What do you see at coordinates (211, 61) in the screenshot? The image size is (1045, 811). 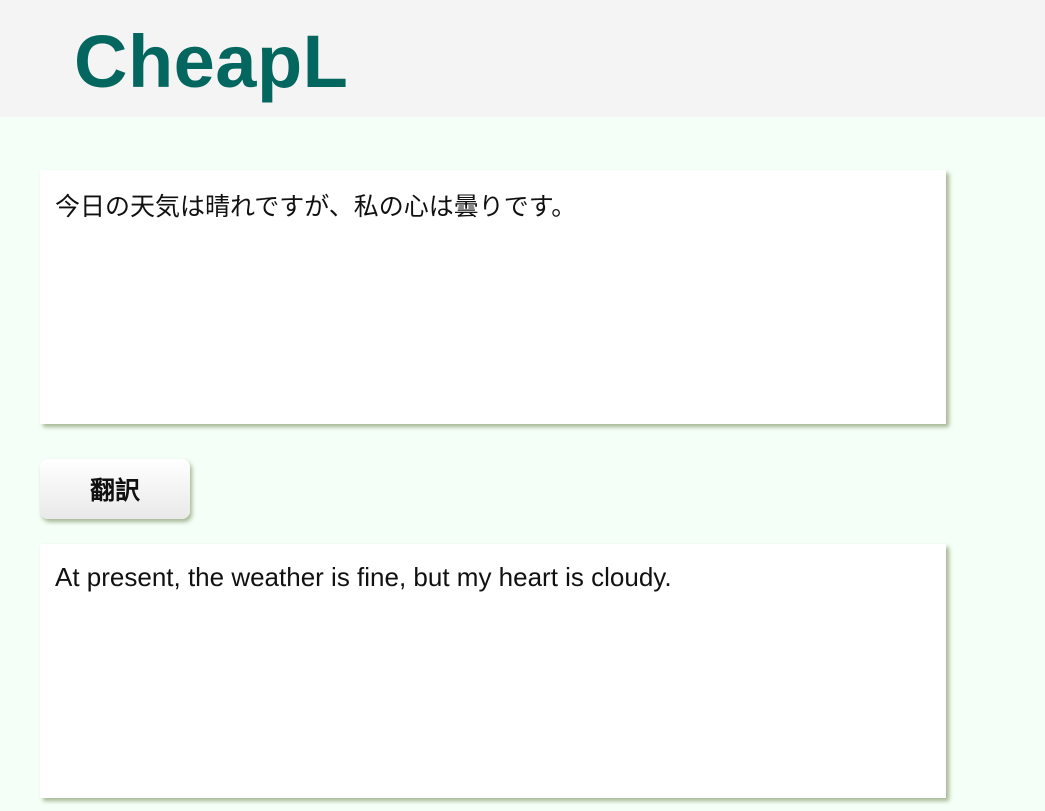 I see `app-logo: CheapL` at bounding box center [211, 61].